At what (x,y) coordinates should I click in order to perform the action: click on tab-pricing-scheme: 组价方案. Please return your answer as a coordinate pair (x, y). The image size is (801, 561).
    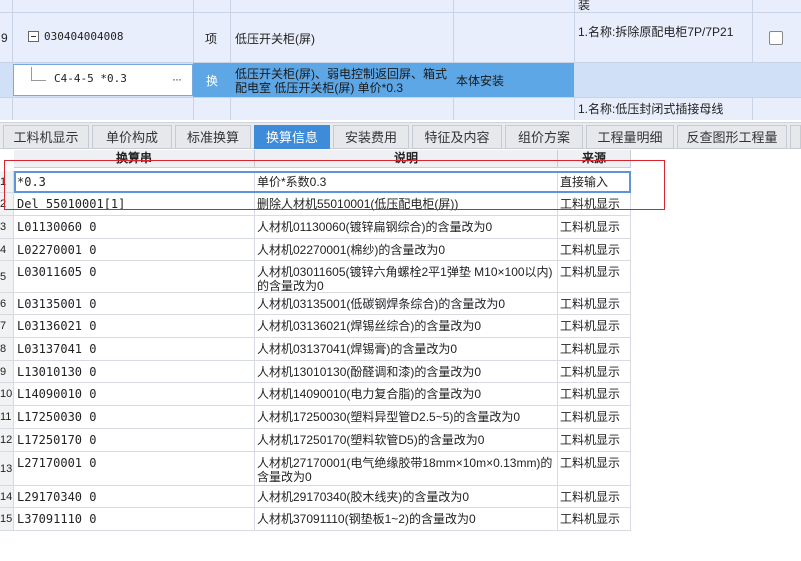
    Looking at the image, I should click on (544, 137).